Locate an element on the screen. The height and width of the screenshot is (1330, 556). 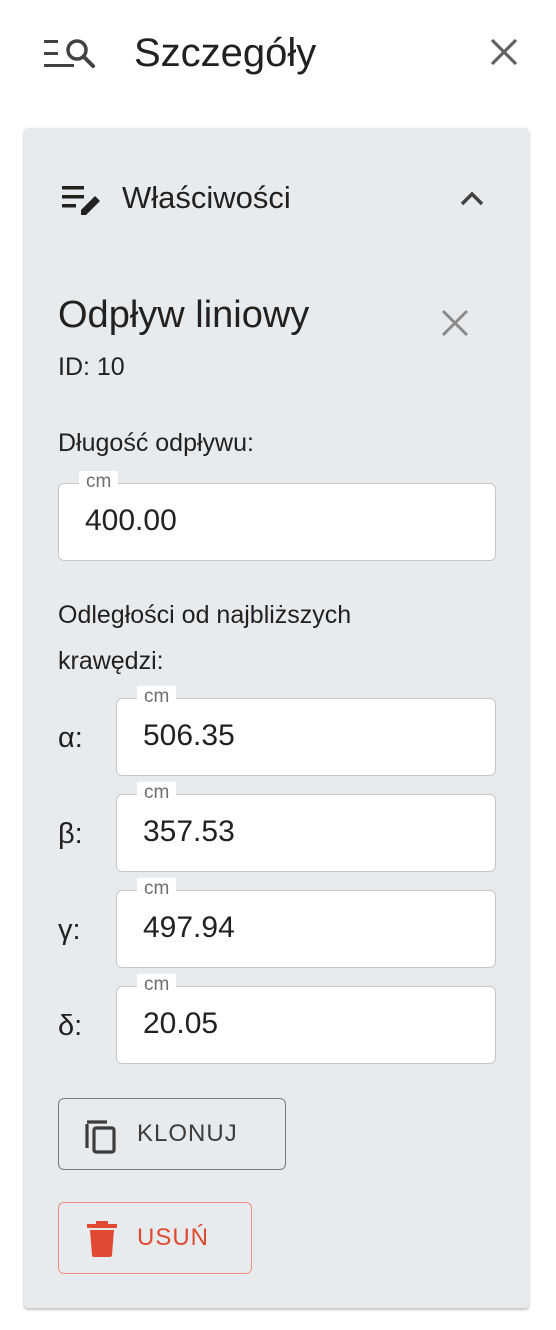
delta-distance-field: cm is located at coordinates (306, 1019).